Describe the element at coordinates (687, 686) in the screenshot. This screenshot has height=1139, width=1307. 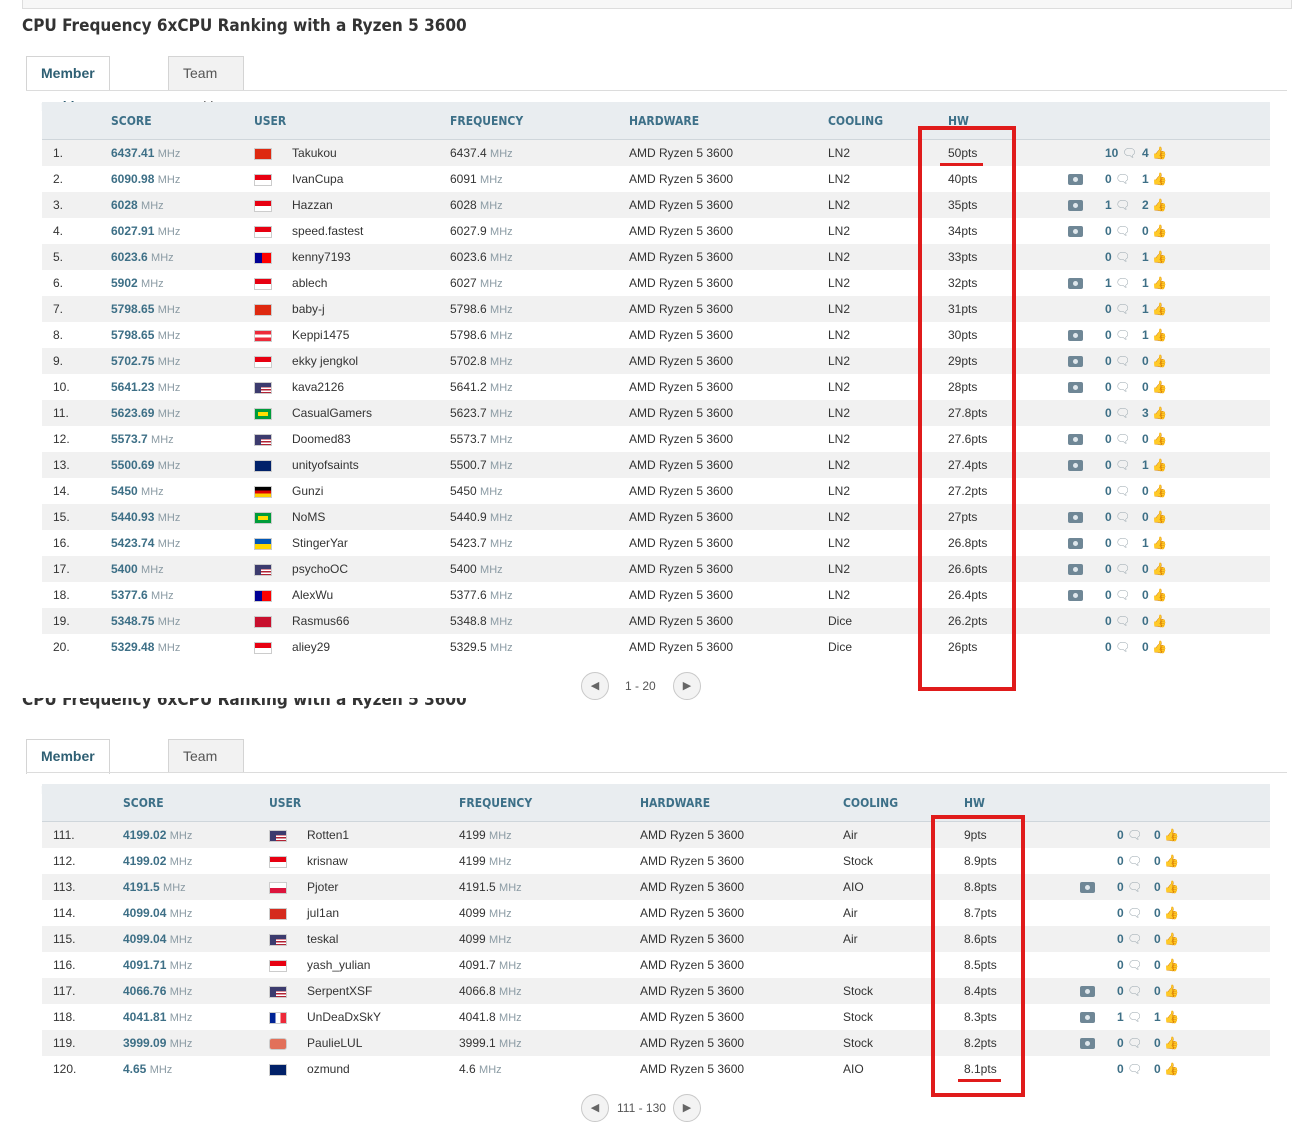
I see `next-page-button: ▶` at that location.